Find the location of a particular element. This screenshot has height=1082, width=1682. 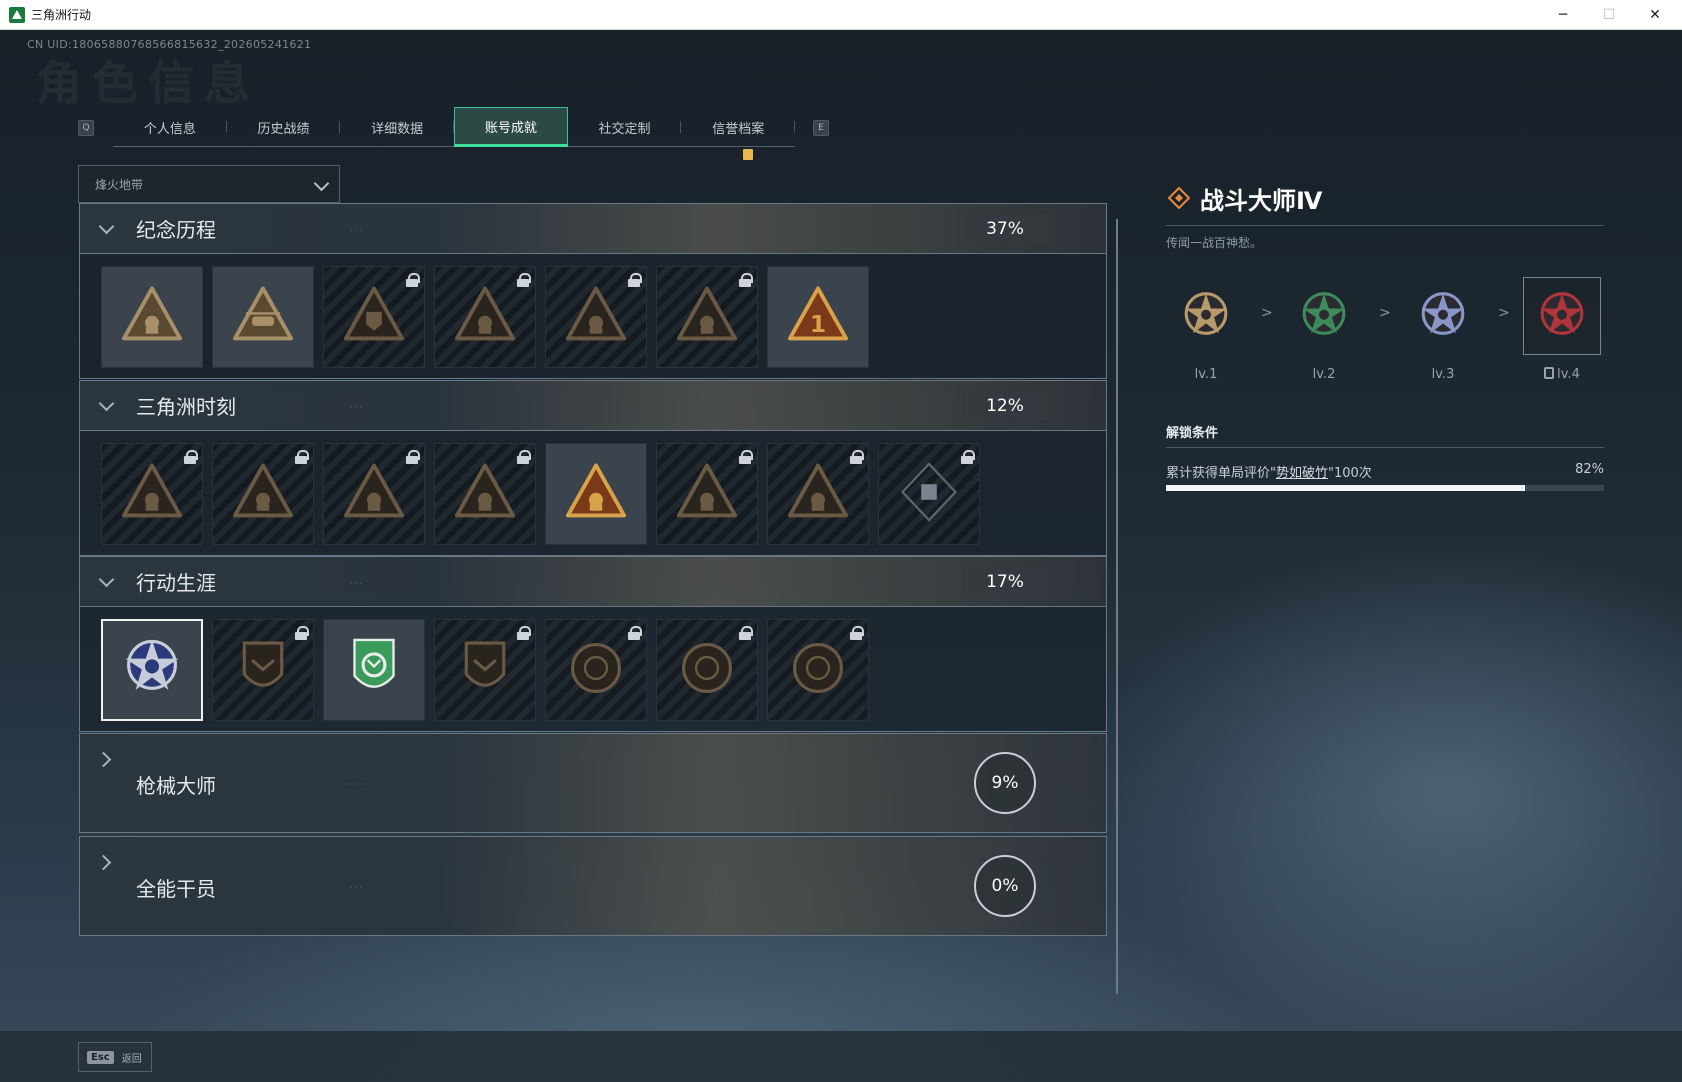

section-header: 三角洲时刻 ··· 12% is located at coordinates (593, 406).